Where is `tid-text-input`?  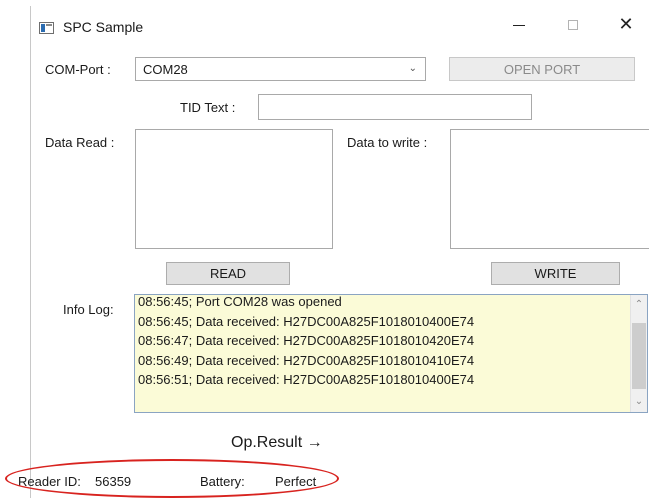 tid-text-input is located at coordinates (395, 107).